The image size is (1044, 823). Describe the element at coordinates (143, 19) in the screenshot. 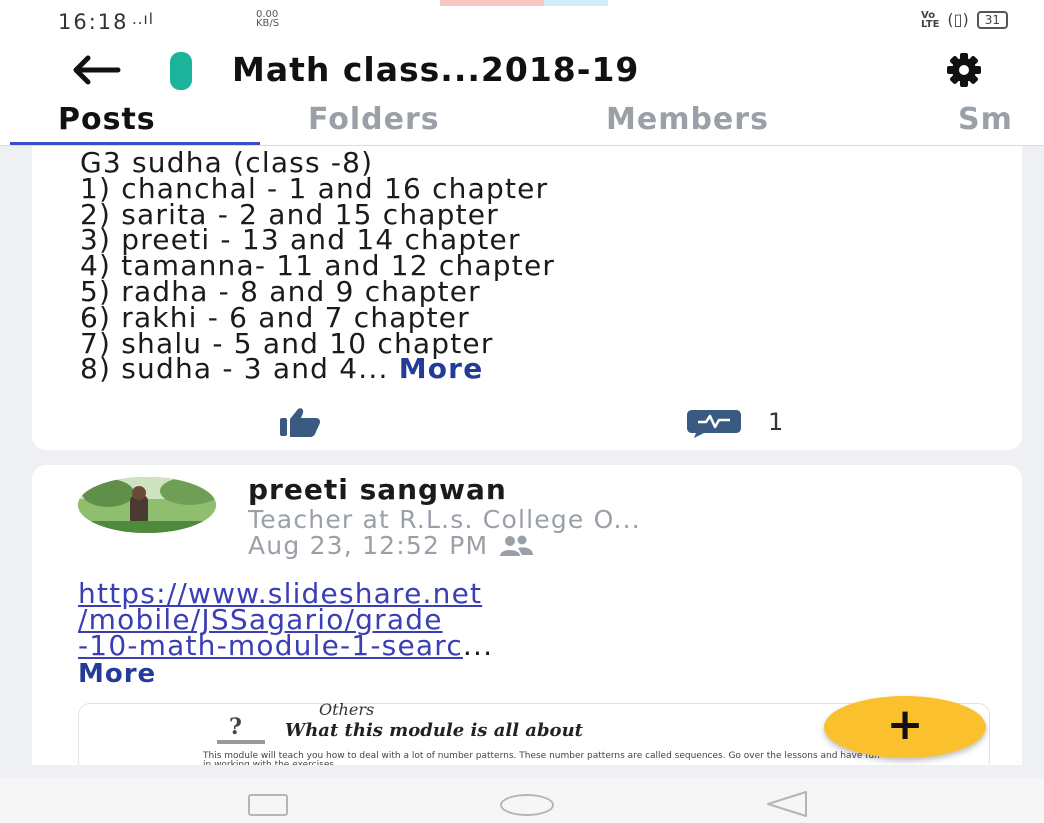

I see `signal-icon: ..ıl` at that location.